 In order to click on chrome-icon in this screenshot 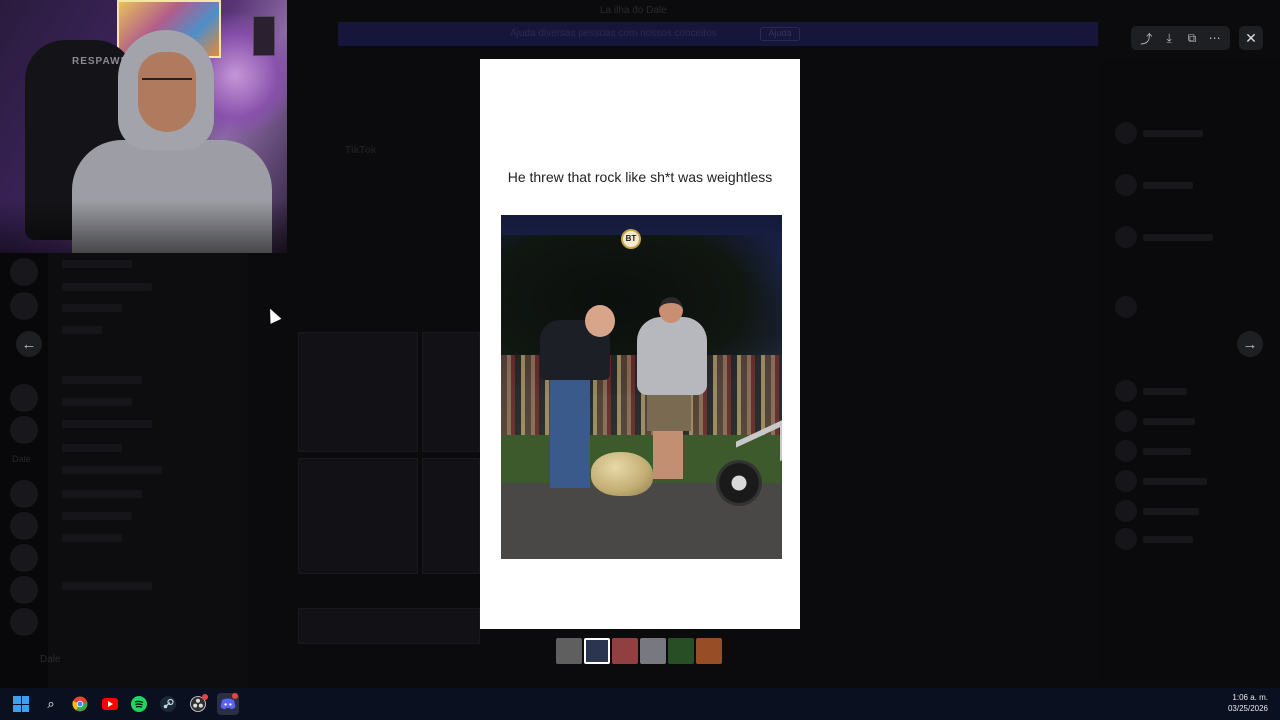, I will do `click(80, 704)`.